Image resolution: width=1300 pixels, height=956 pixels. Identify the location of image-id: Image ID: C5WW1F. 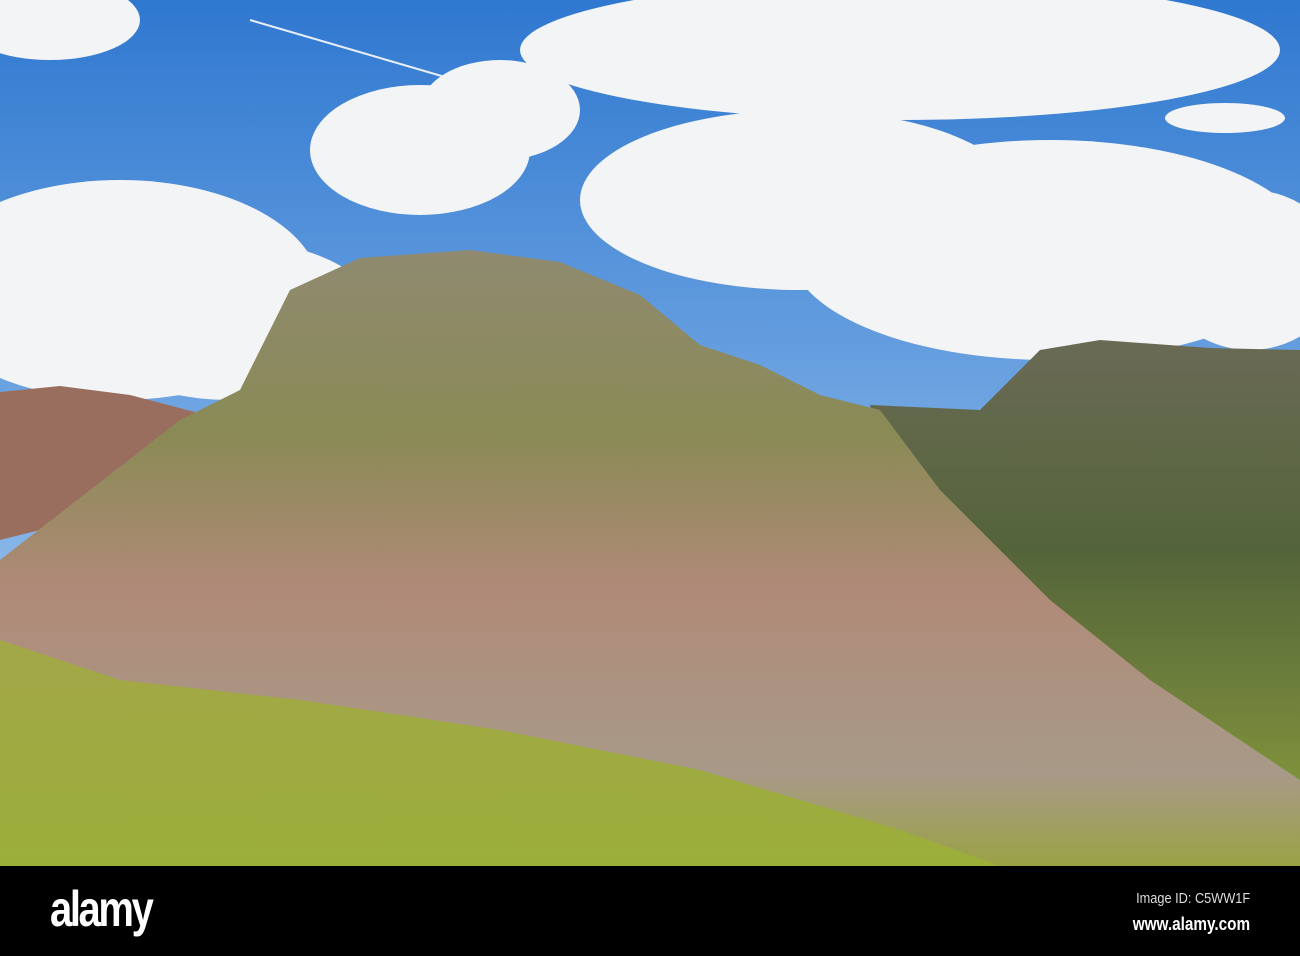
(1192, 898).